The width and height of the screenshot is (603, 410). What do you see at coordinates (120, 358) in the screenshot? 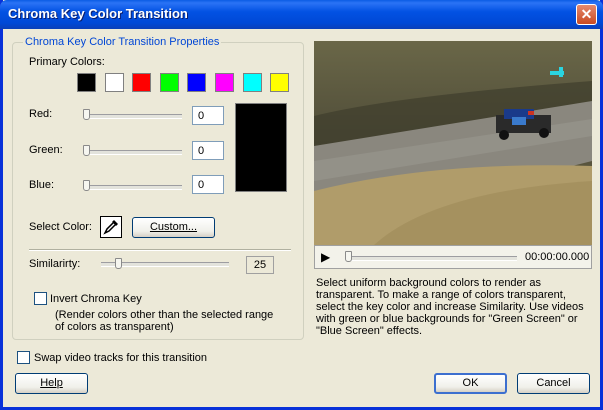
I see `swap-tracks-label: Swap video tracks for this transition` at bounding box center [120, 358].